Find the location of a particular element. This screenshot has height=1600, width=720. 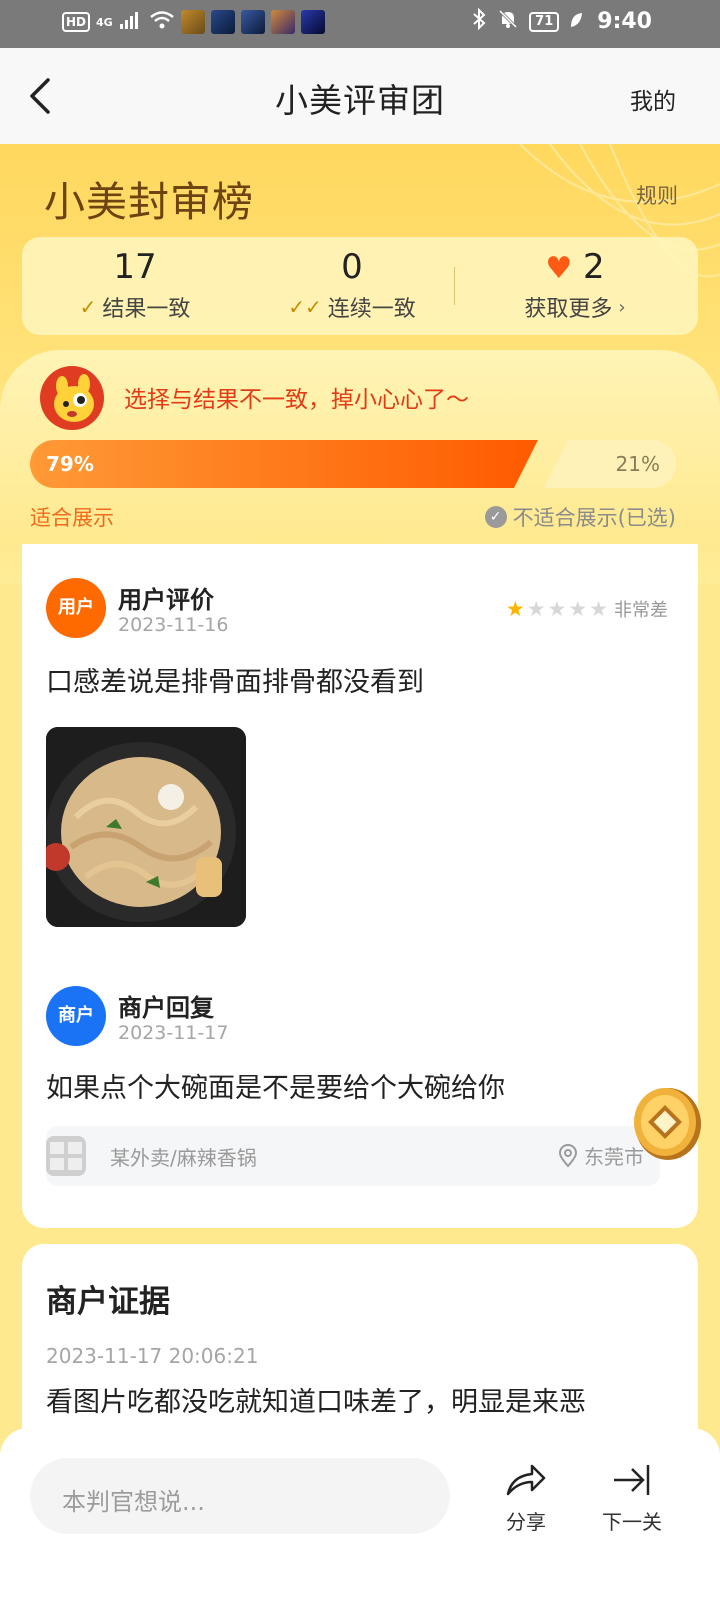

clock: 9:40 is located at coordinates (624, 21).